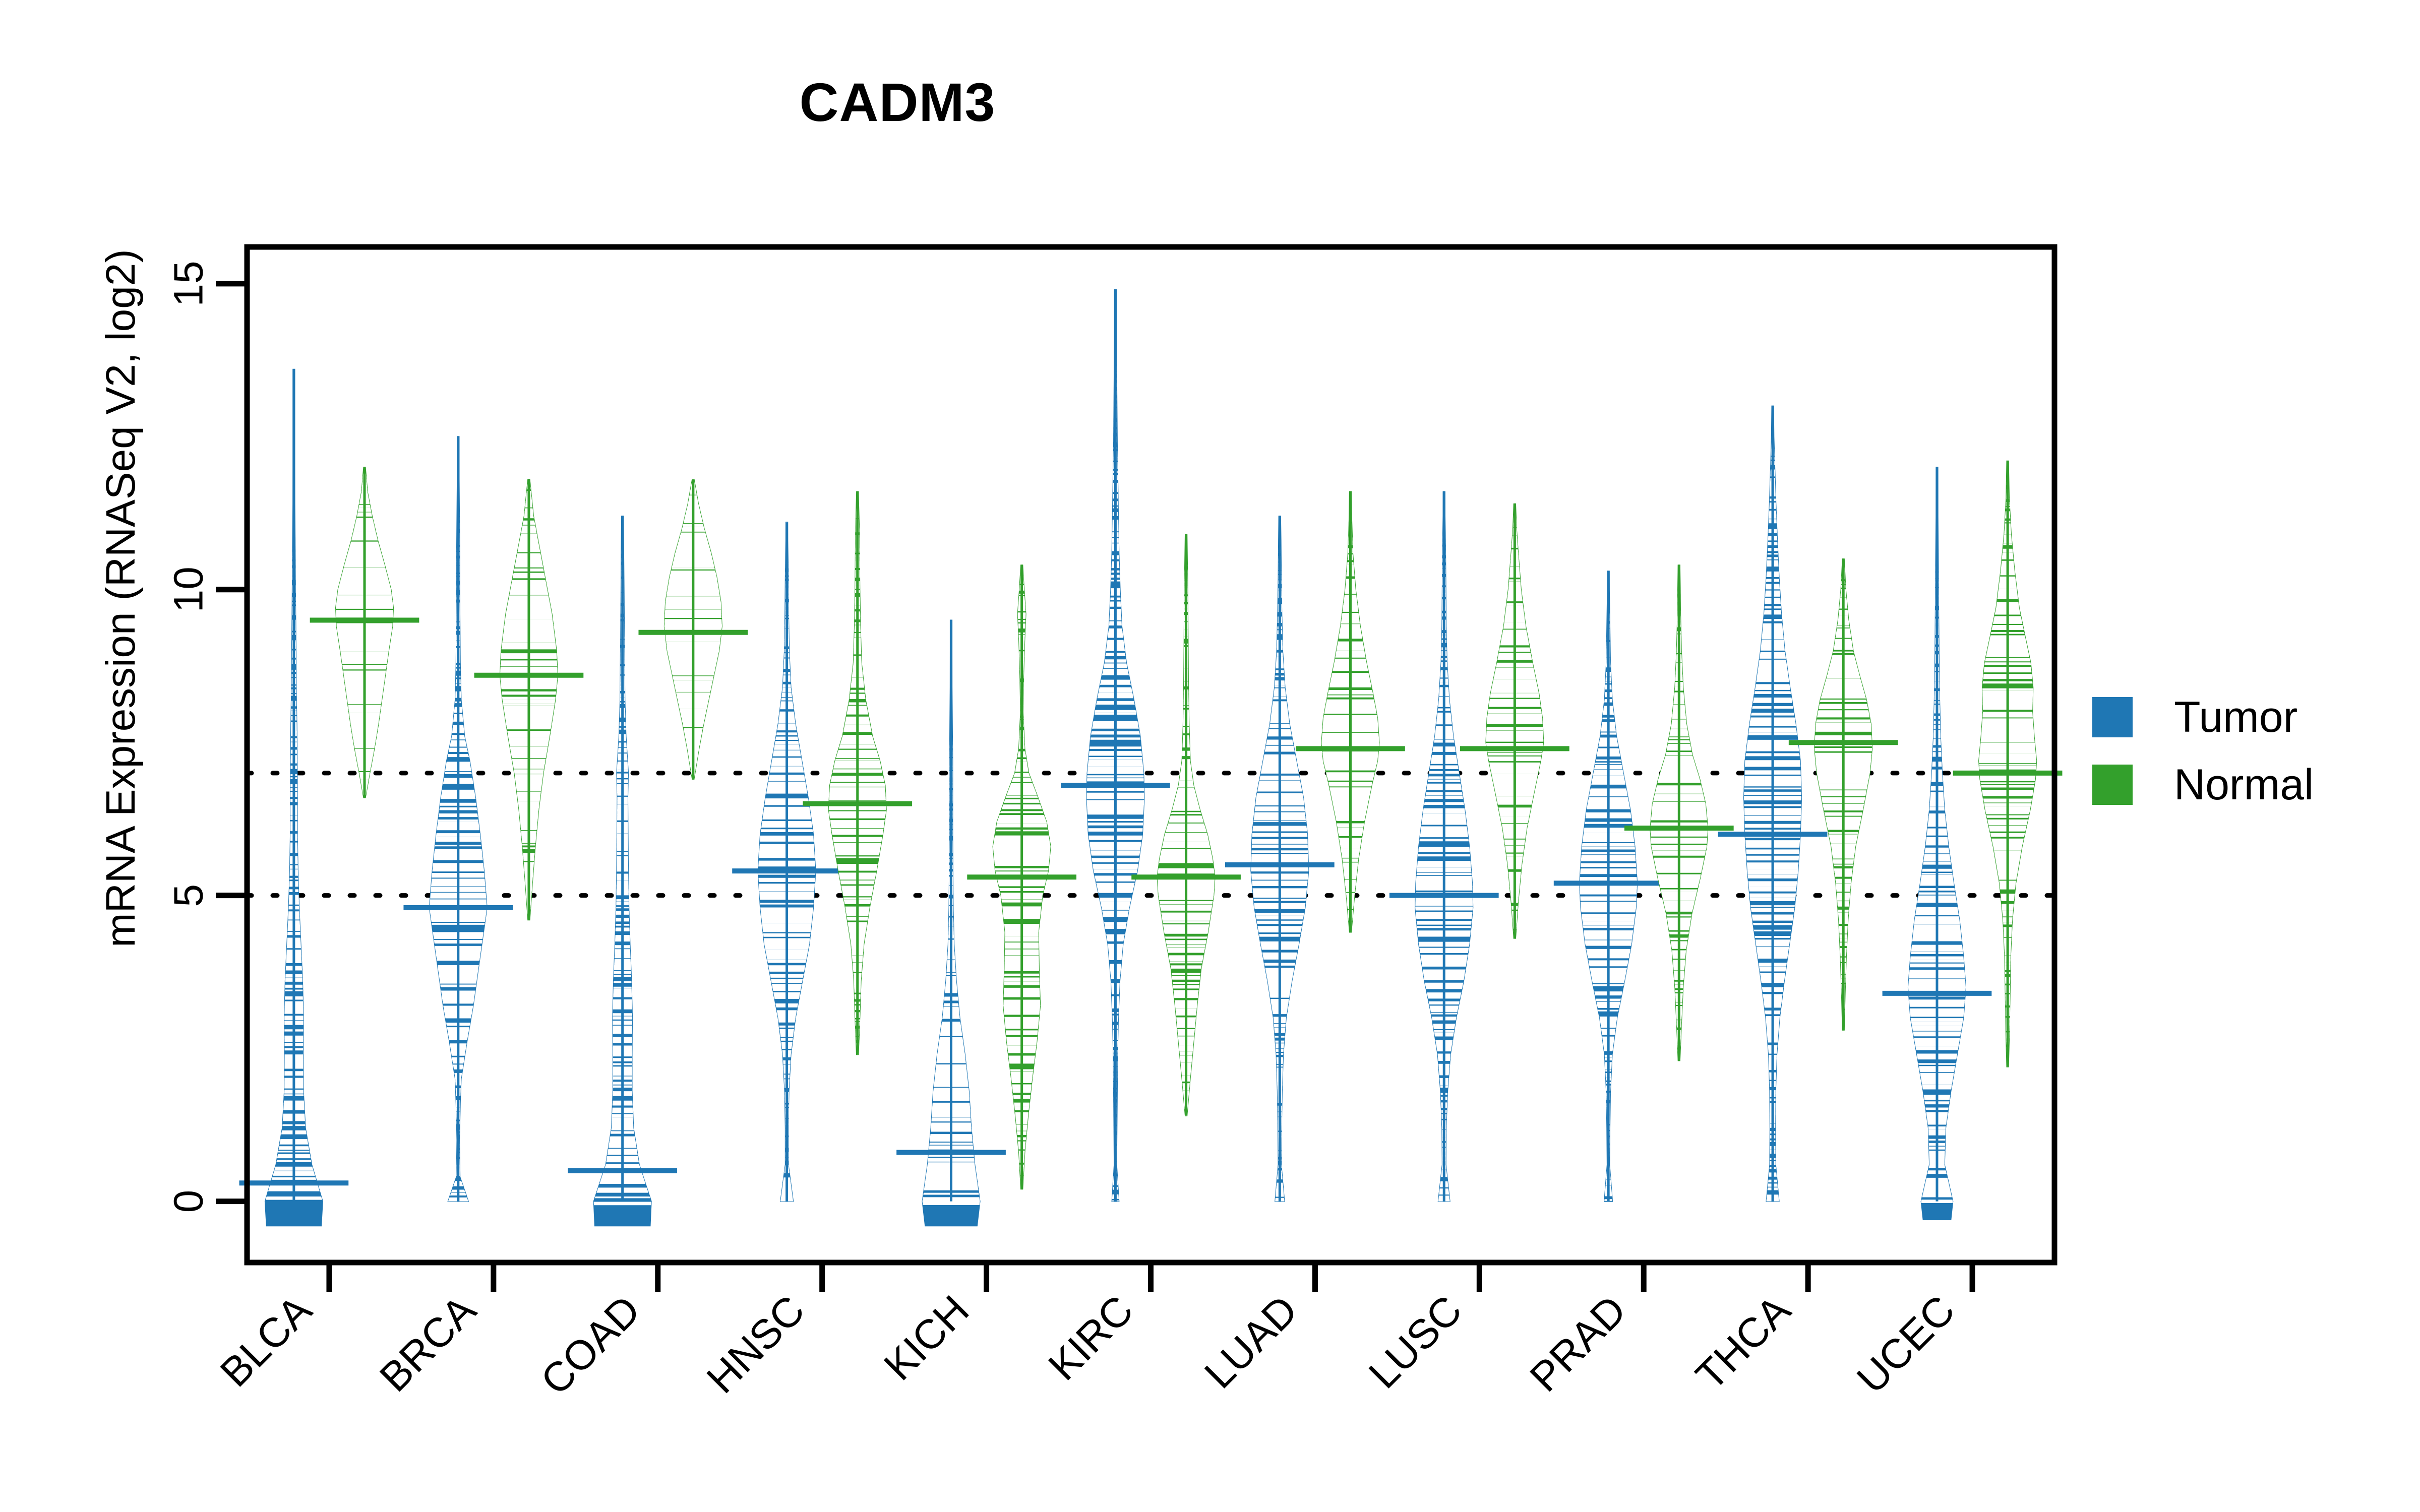  What do you see at coordinates (364, 633) in the screenshot?
I see `violin-normal-BLCA` at bounding box center [364, 633].